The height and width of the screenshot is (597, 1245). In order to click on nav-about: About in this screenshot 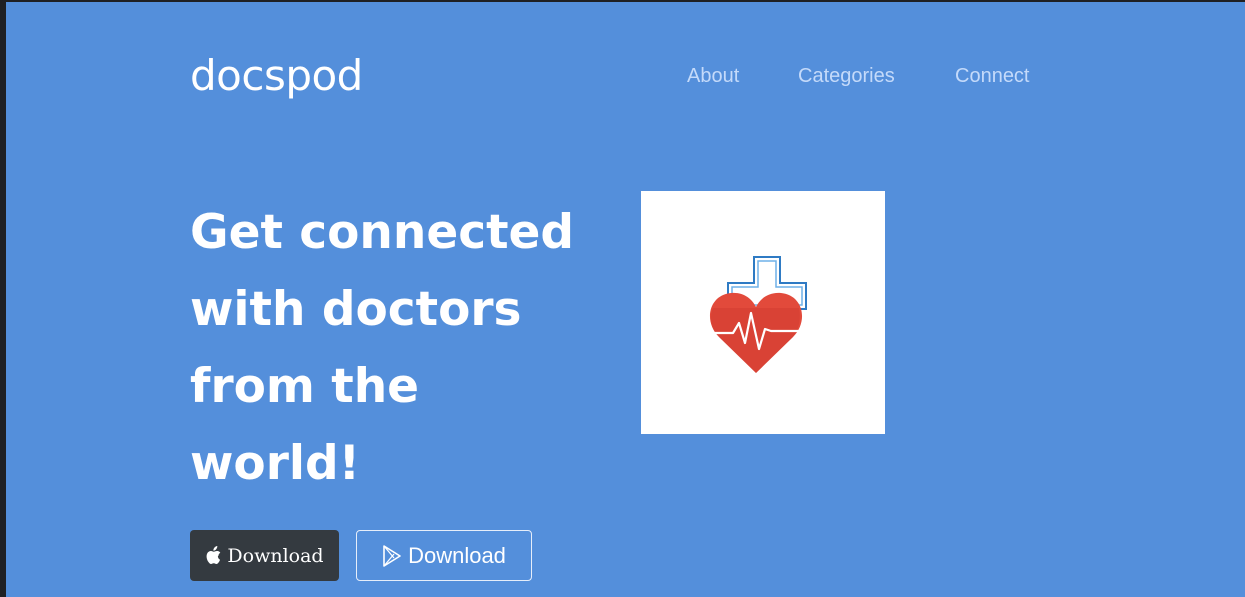, I will do `click(713, 76)`.